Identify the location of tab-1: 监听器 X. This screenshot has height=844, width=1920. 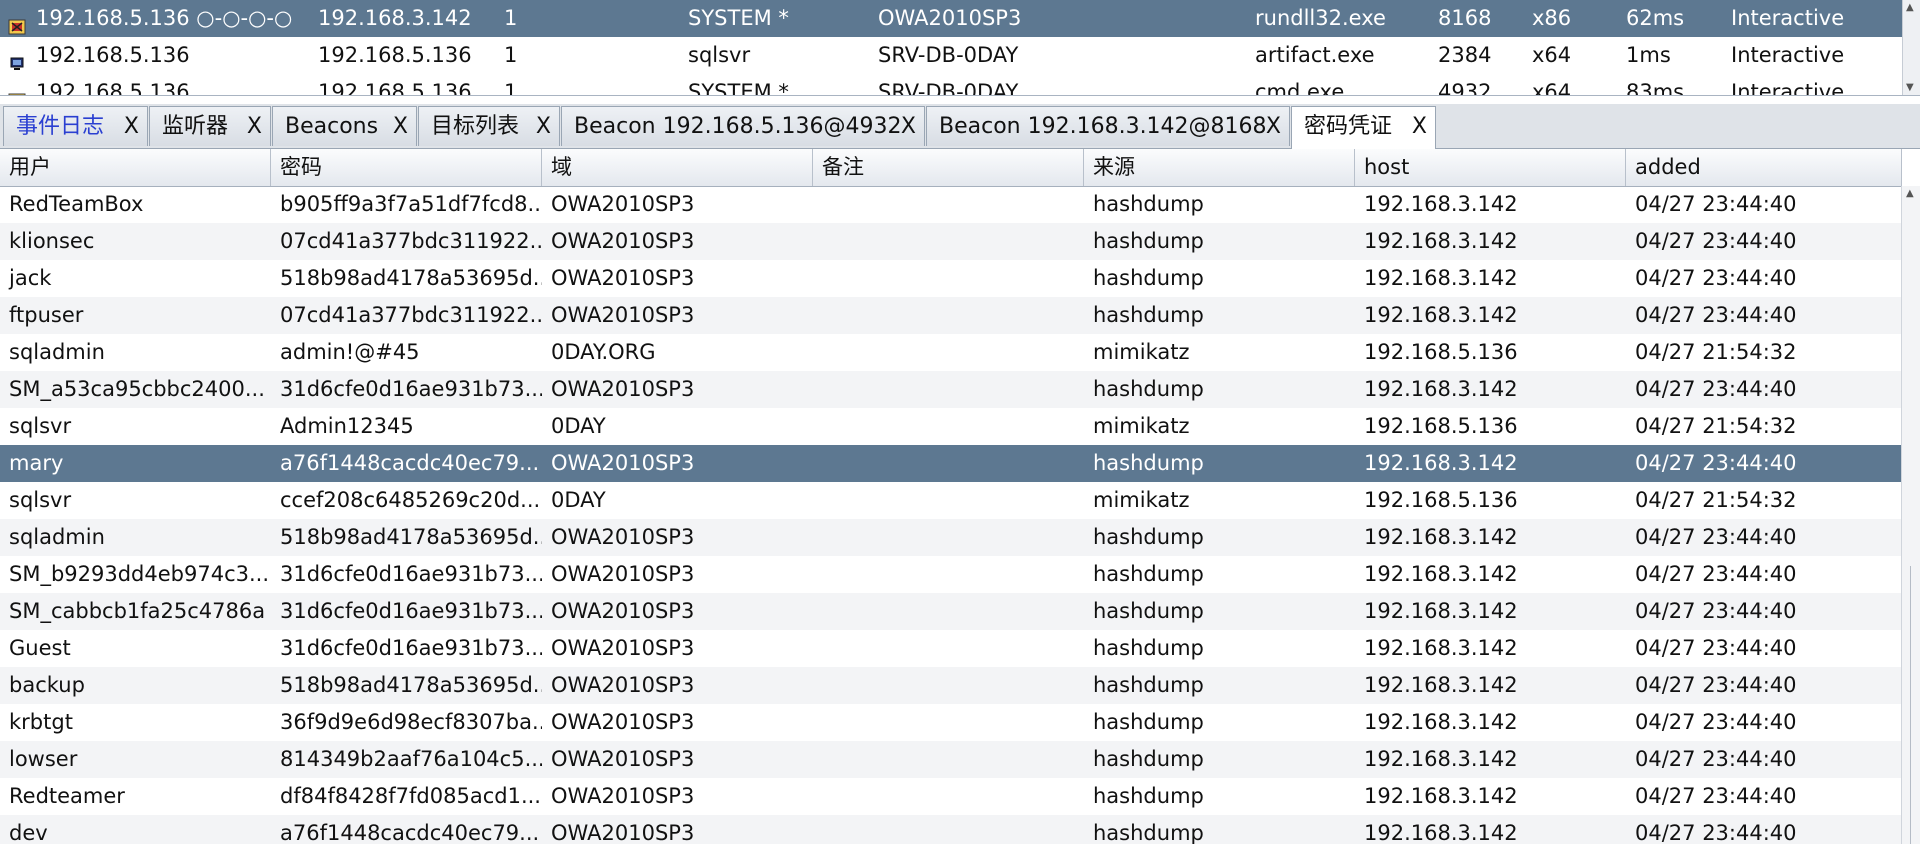
(210, 126).